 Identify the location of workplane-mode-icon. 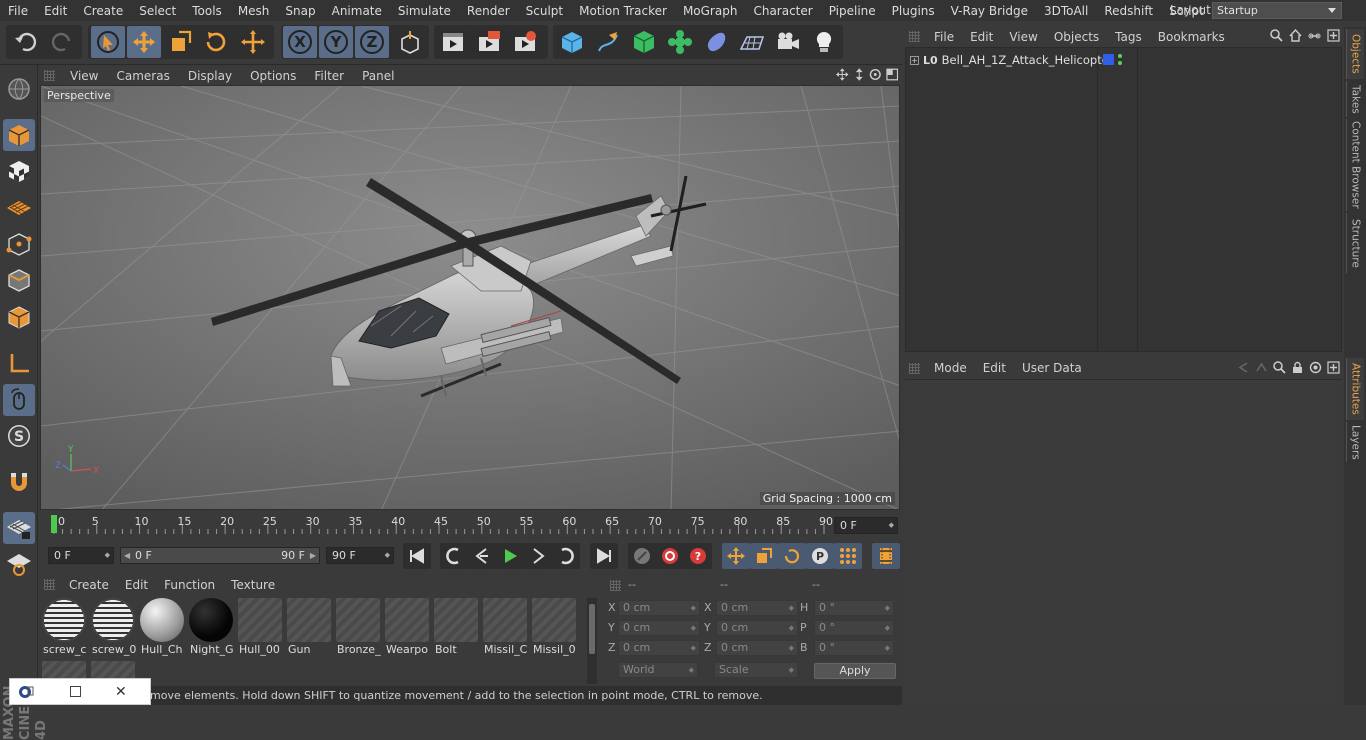
(19, 207).